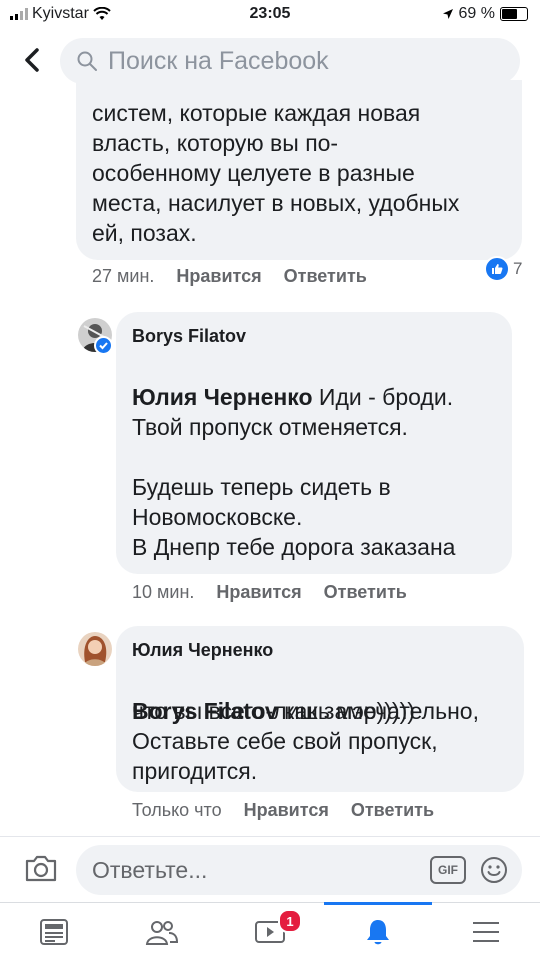 The width and height of the screenshot is (540, 961). What do you see at coordinates (222, 397) in the screenshot?
I see `mention-link: Юлия Черненко` at bounding box center [222, 397].